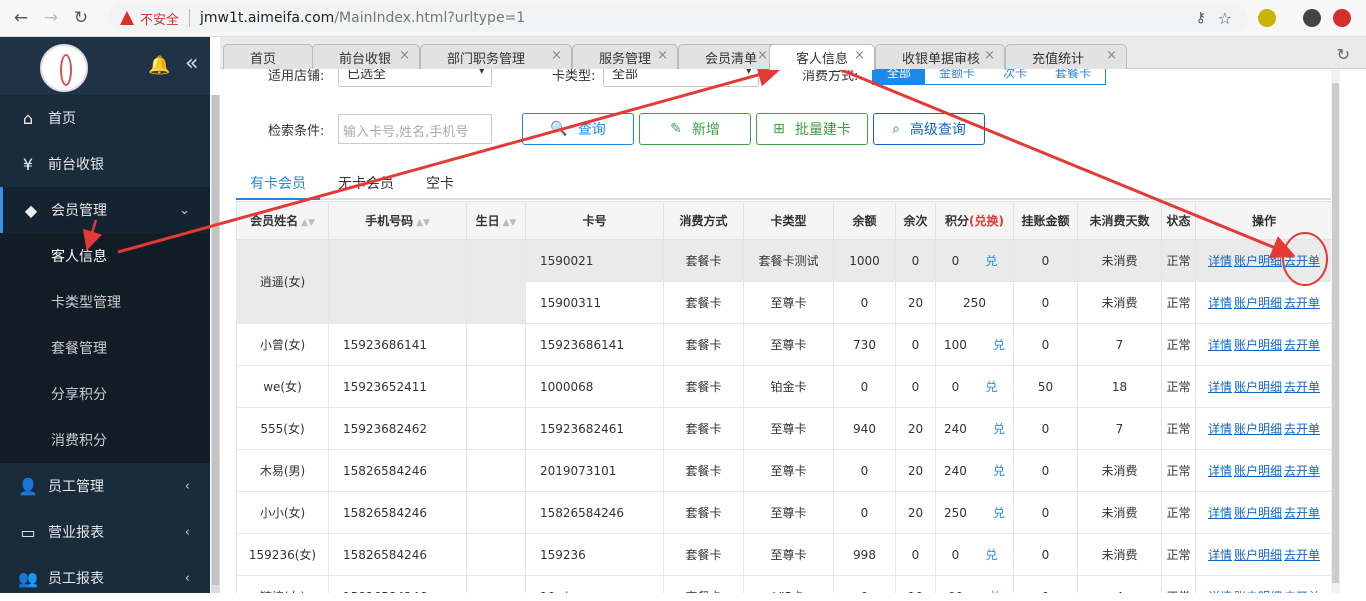  Describe the element at coordinates (1343, 54) in the screenshot. I see `refresh-icon: ↻` at that location.